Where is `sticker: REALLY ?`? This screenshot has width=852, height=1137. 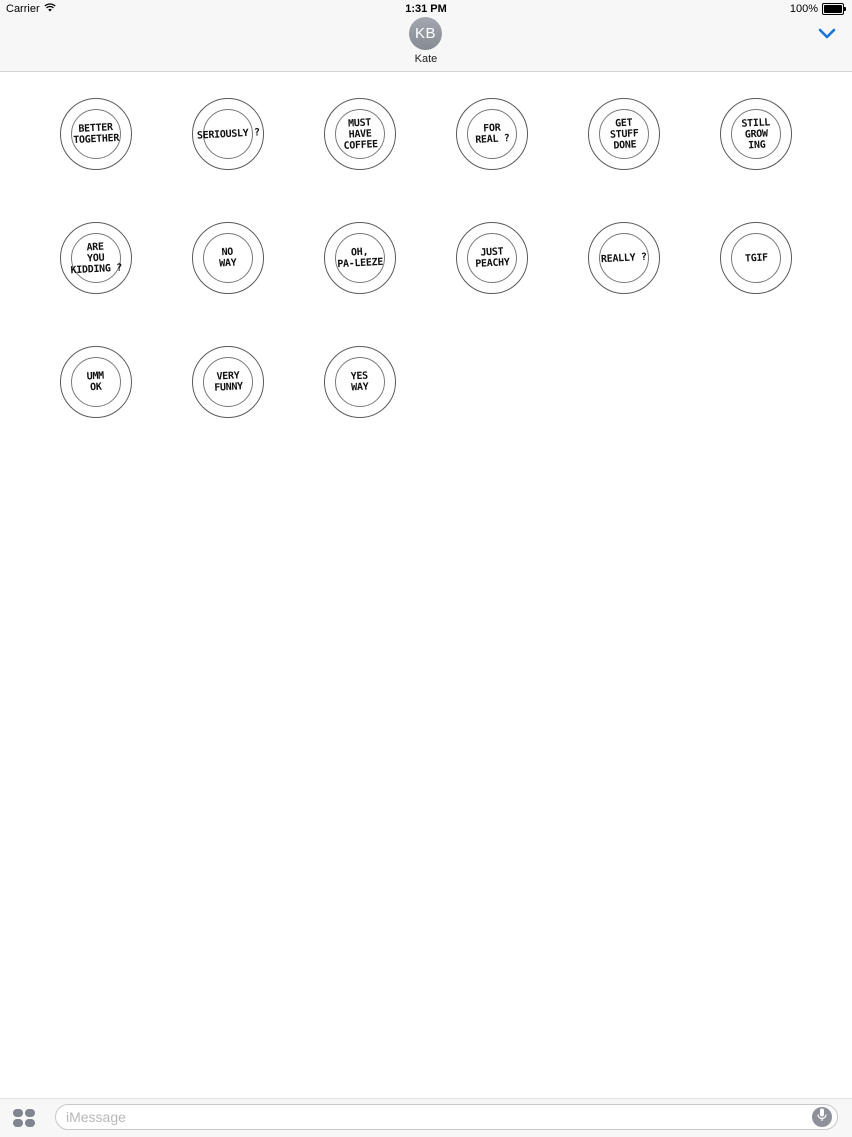
sticker: REALLY ? is located at coordinates (624, 258).